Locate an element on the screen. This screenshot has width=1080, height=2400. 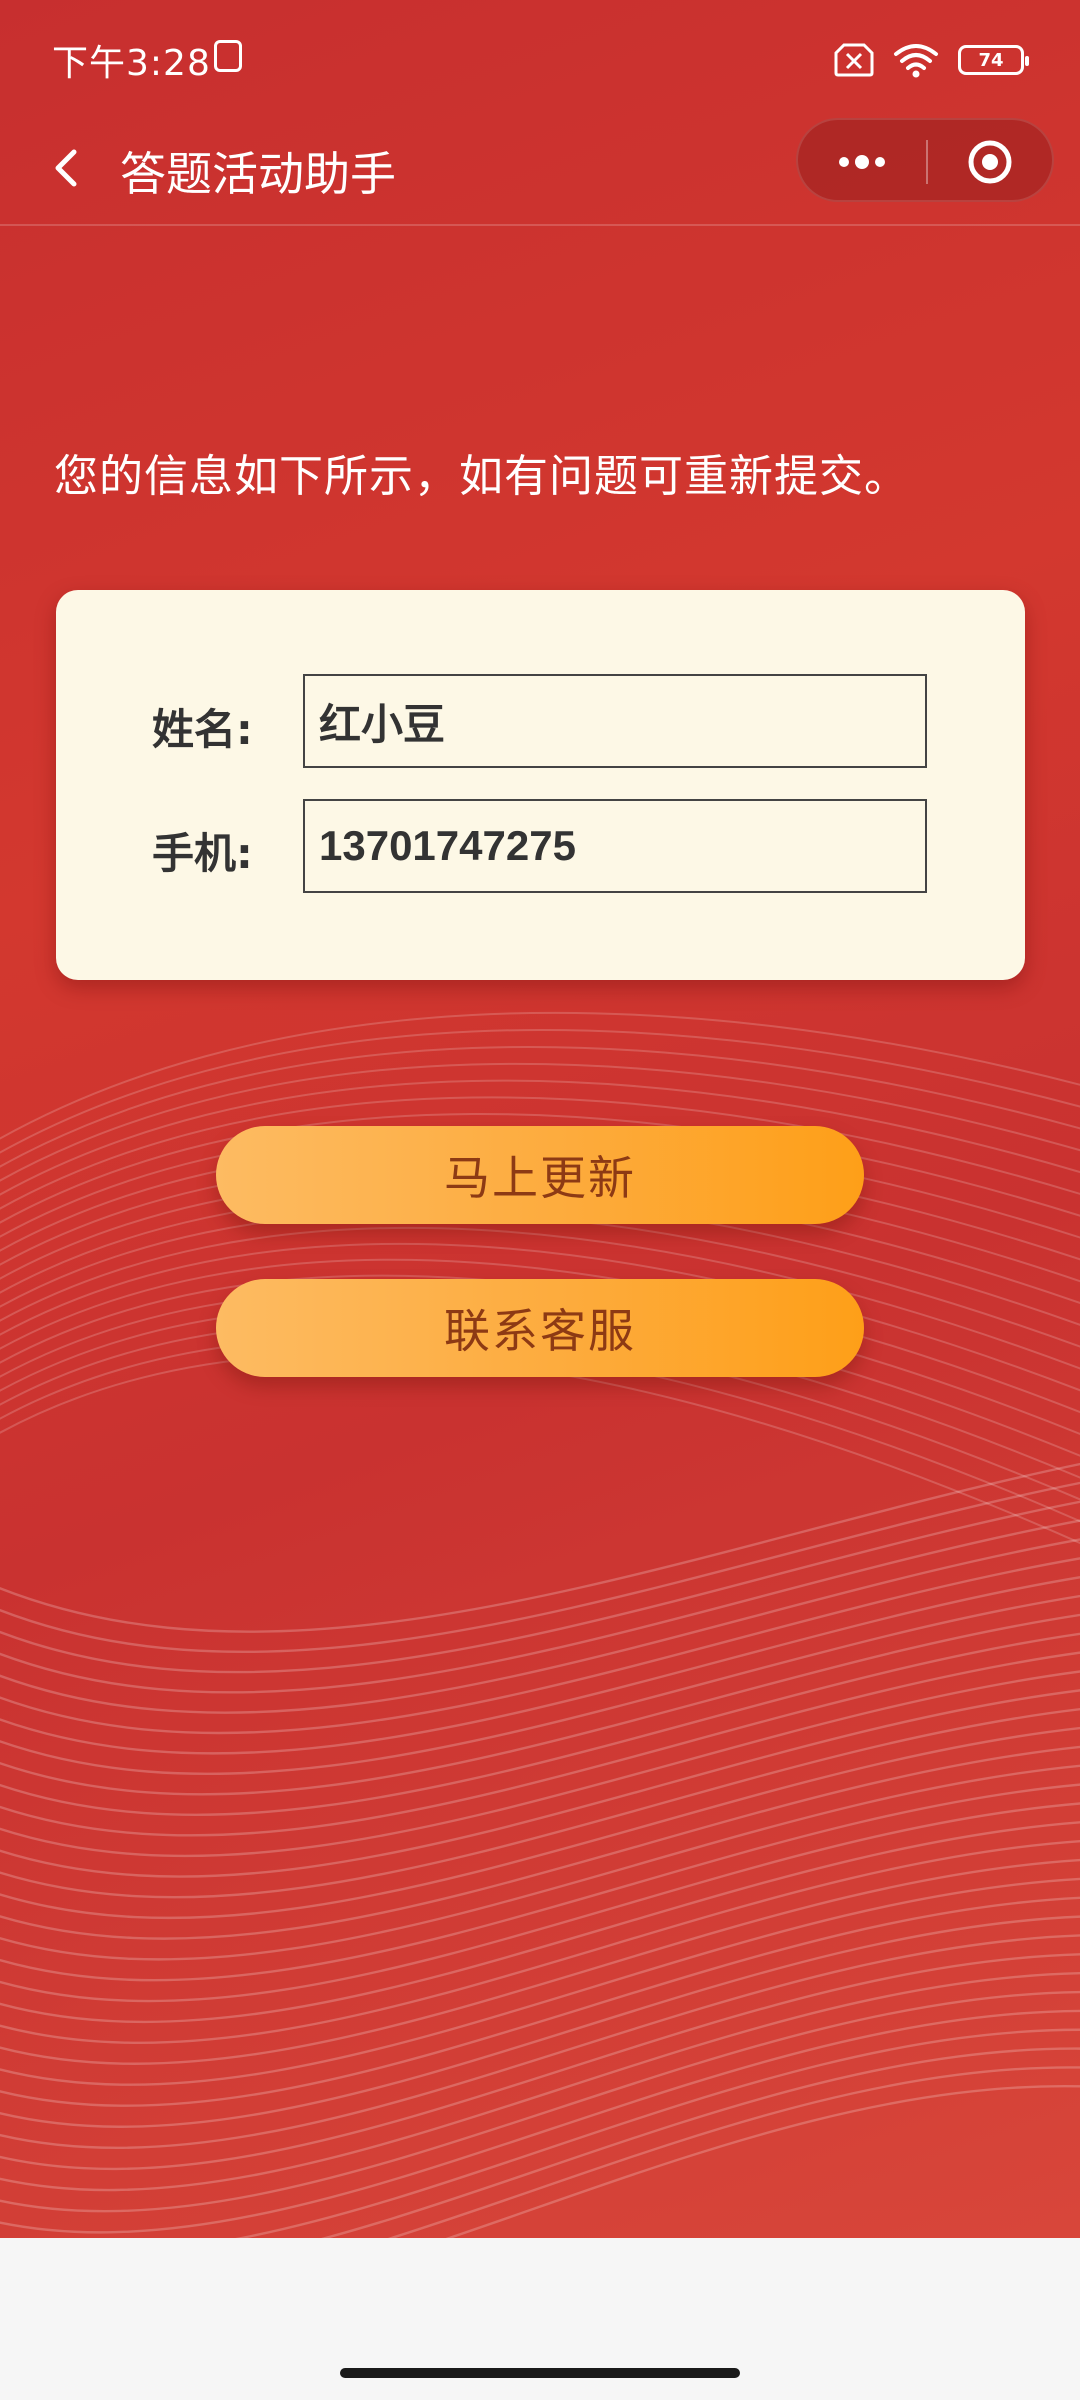
no-sim-icon is located at coordinates (854, 60).